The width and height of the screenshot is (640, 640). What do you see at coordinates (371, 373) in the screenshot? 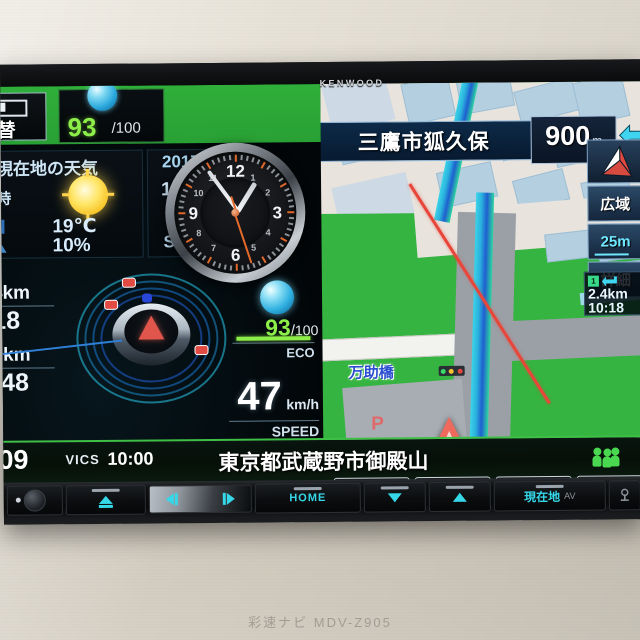
I see `map-road-label: 万助橋` at bounding box center [371, 373].